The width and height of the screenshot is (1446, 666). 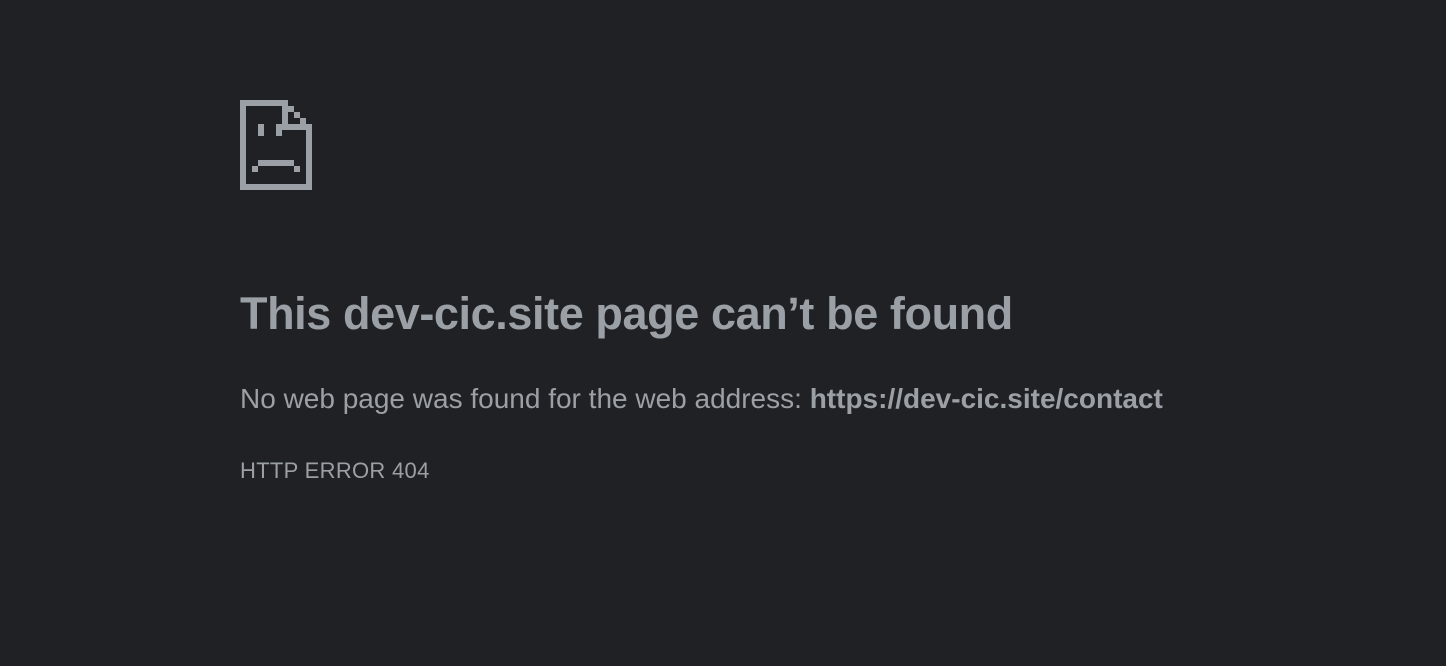 What do you see at coordinates (626, 313) in the screenshot?
I see `error-headline: This dev-cic.site page can’t be found` at bounding box center [626, 313].